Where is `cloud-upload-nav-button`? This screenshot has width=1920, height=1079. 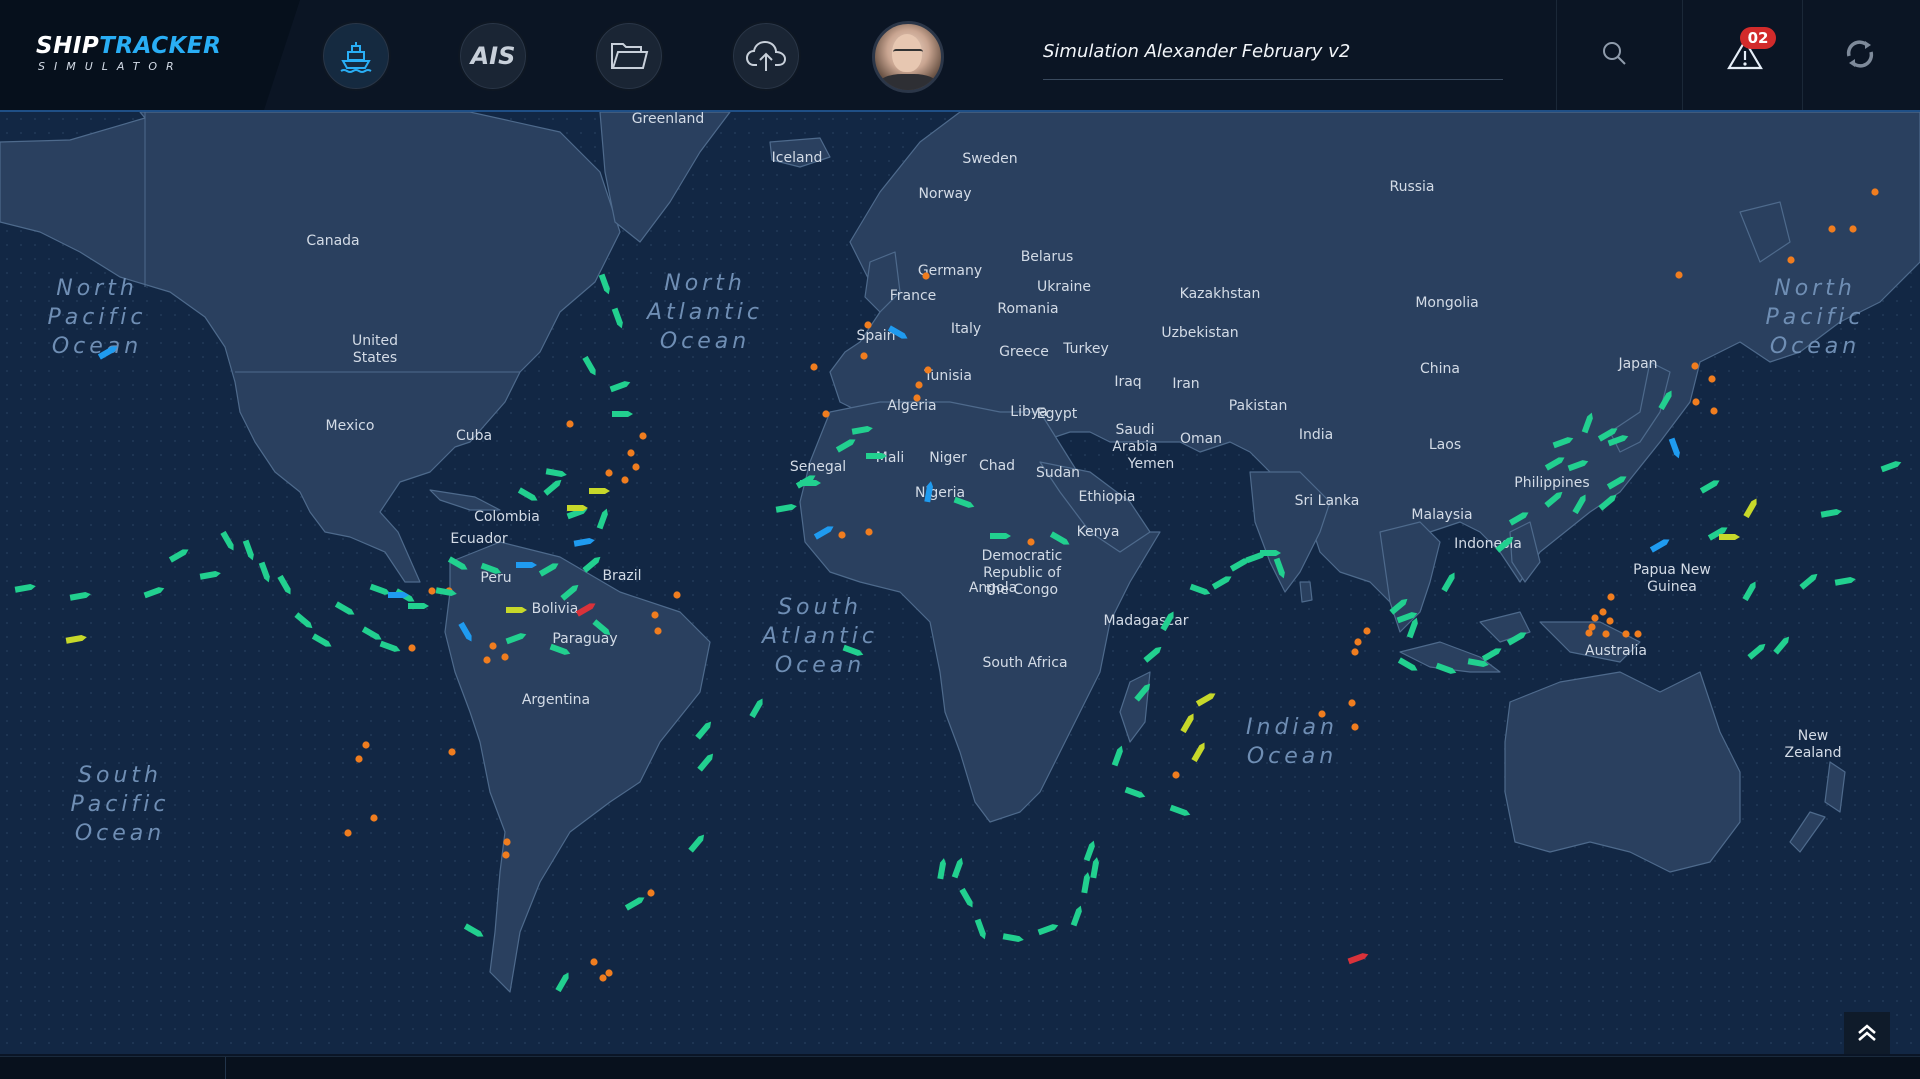 cloud-upload-nav-button is located at coordinates (766, 56).